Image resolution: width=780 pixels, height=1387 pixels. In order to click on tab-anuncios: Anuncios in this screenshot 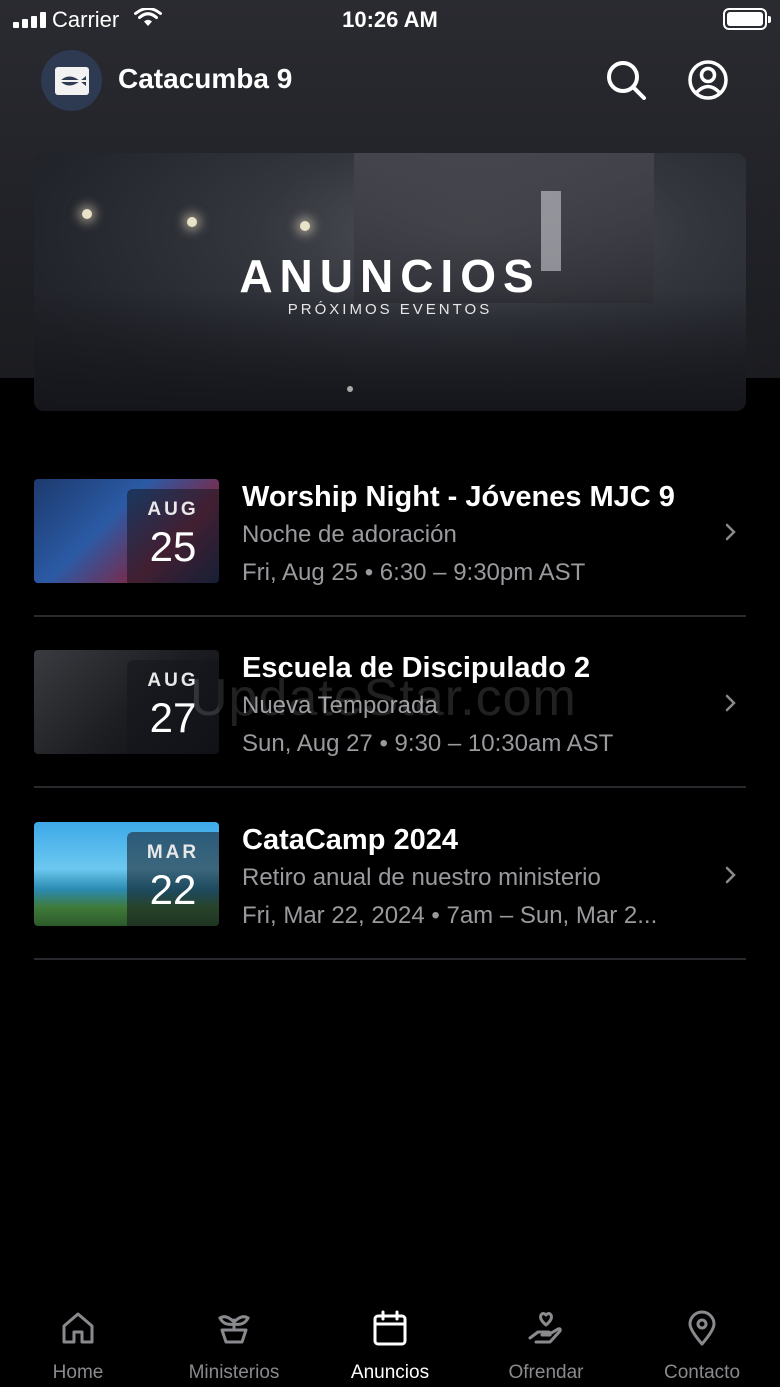, I will do `click(390, 1341)`.